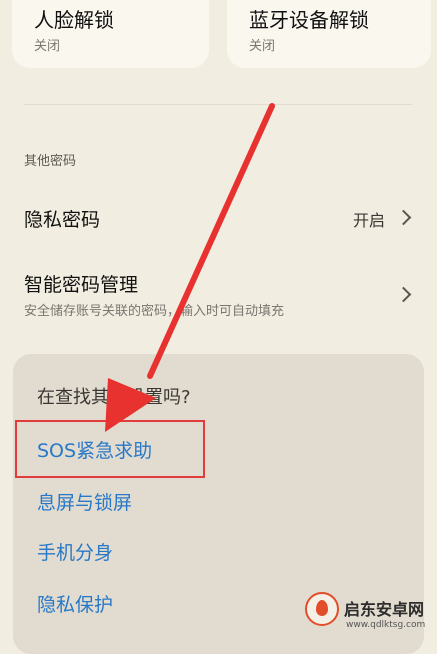 This screenshot has height=654, width=437. Describe the element at coordinates (384, 609) in the screenshot. I see `watermark-text: 启东安卓网` at that location.